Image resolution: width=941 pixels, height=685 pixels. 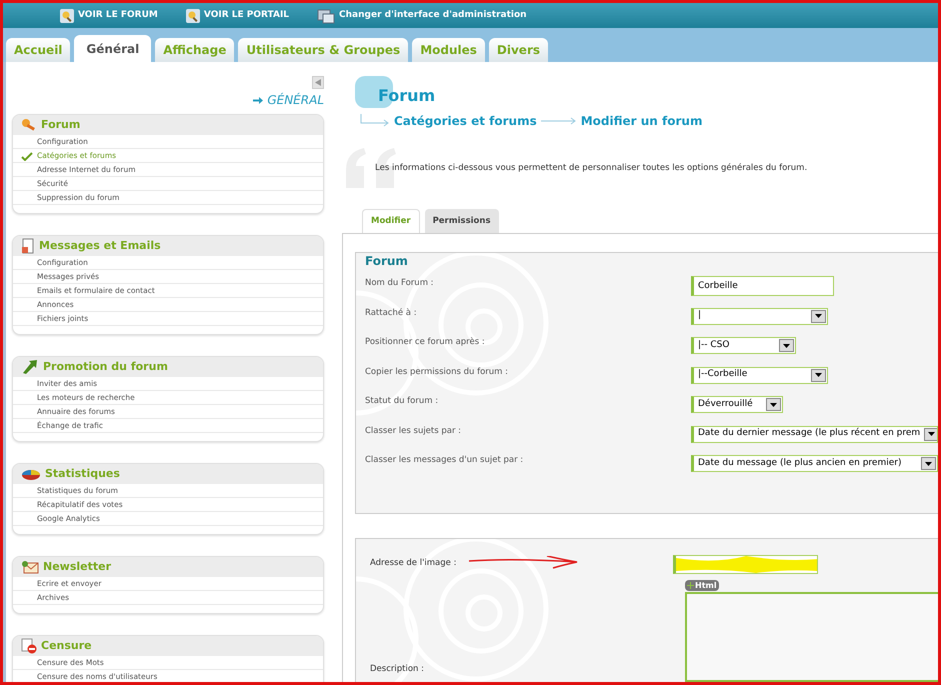 I want to click on menu-card-title: Censure, so click(x=66, y=646).